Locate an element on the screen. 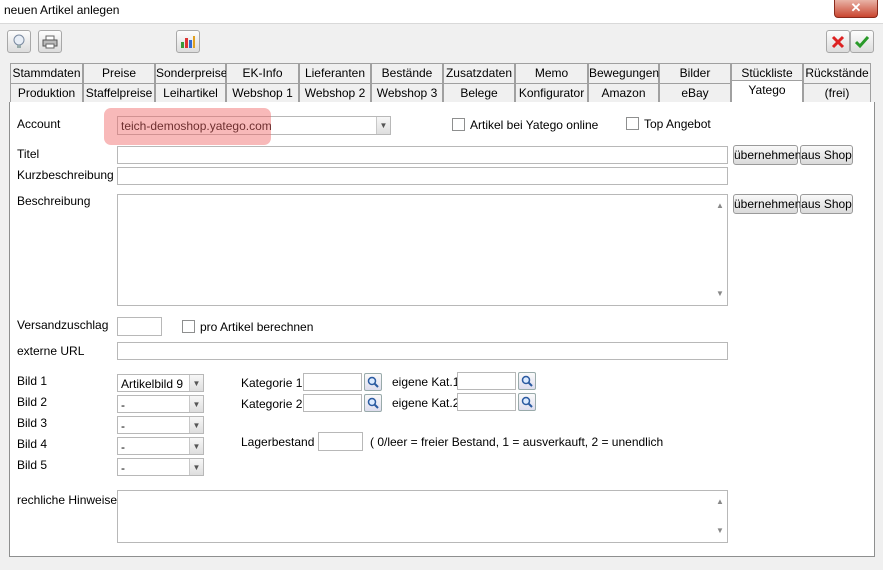 This screenshot has height=570, width=883. bild2-label: Bild 2 is located at coordinates (32, 402).